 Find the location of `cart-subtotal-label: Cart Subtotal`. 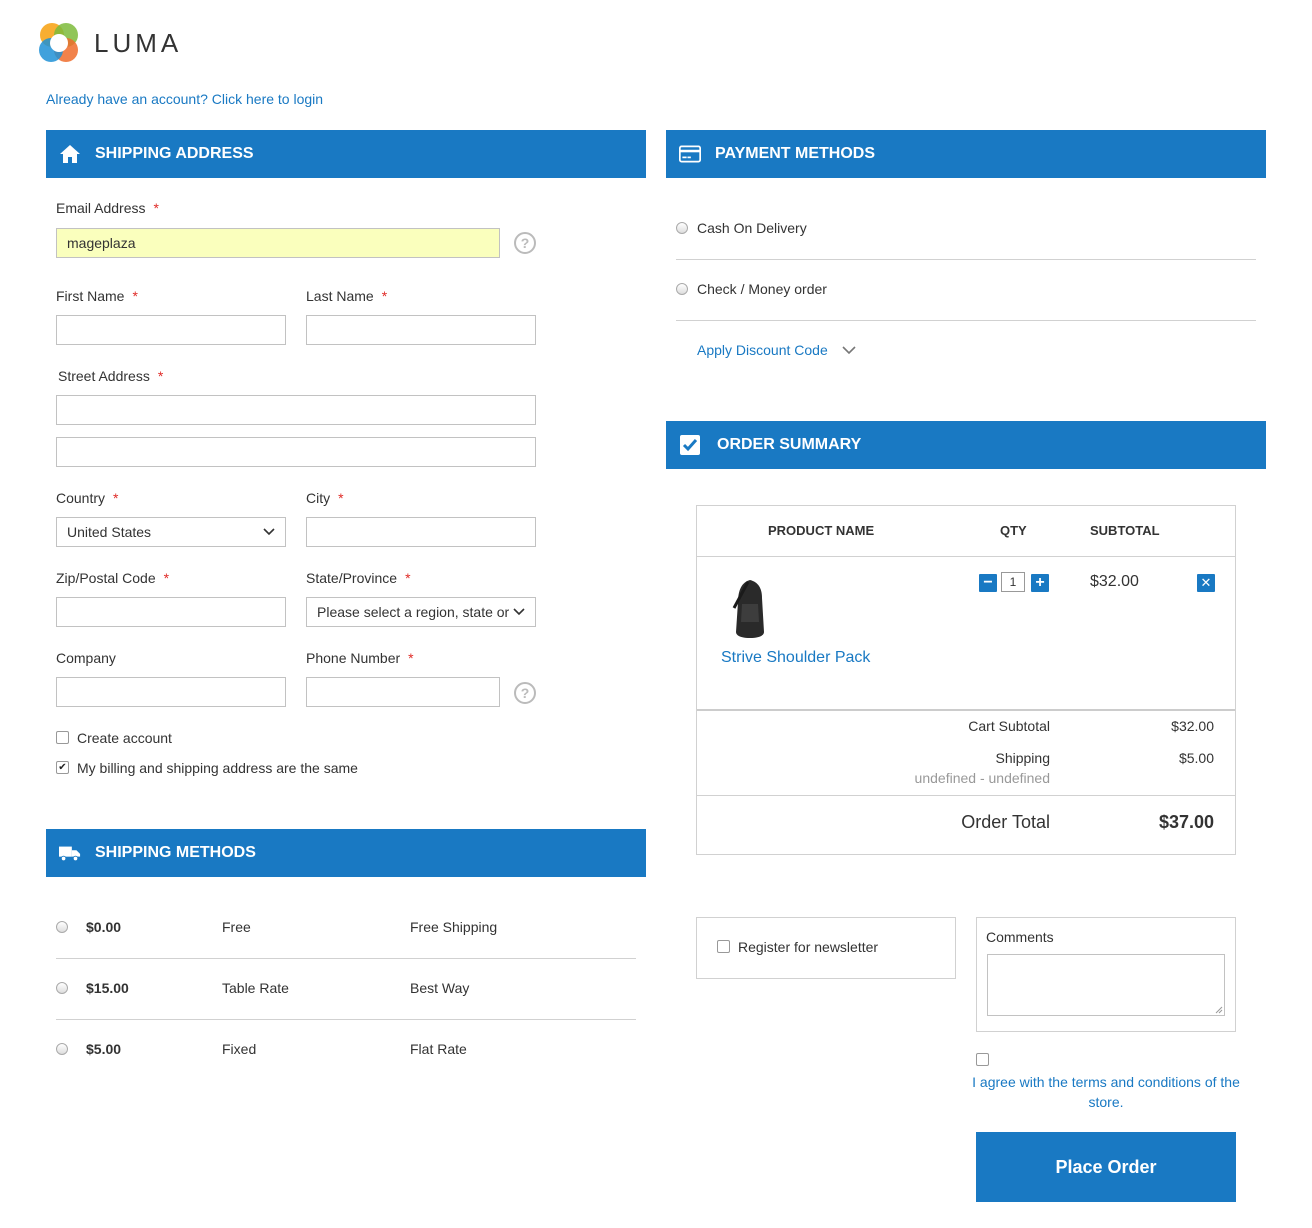

cart-subtotal-label: Cart Subtotal is located at coordinates (1009, 726).